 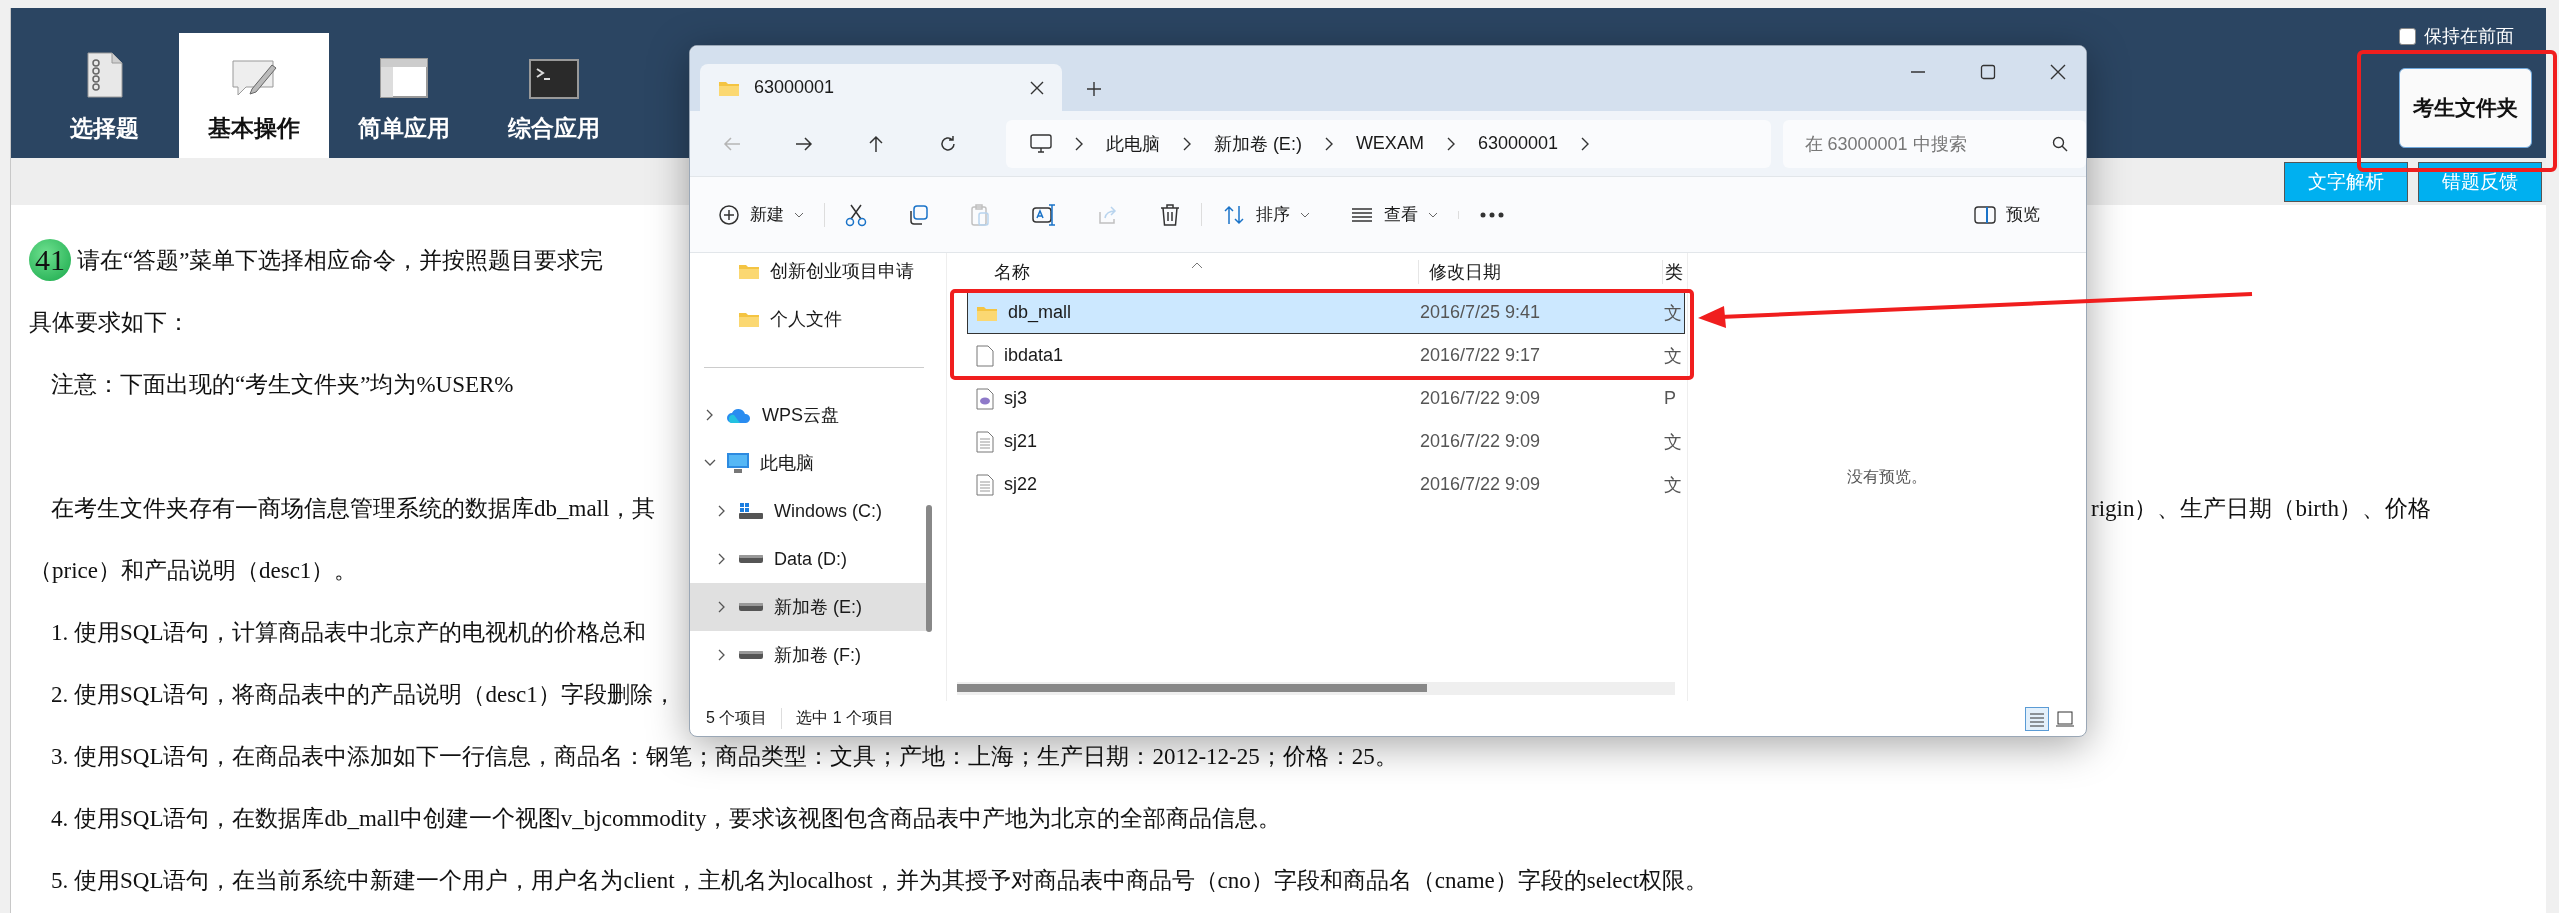 I want to click on nav-item: 新加卷 (E:), so click(x=809, y=607).